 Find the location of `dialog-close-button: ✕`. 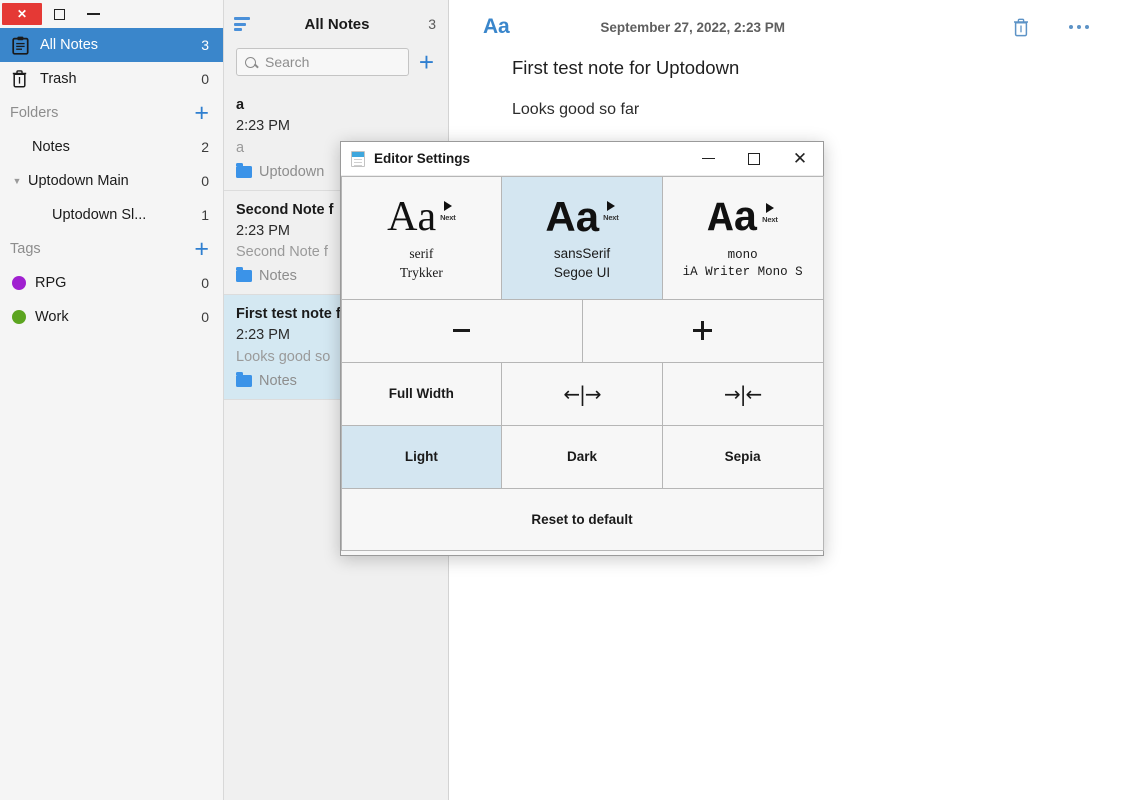

dialog-close-button: ✕ is located at coordinates (800, 159).